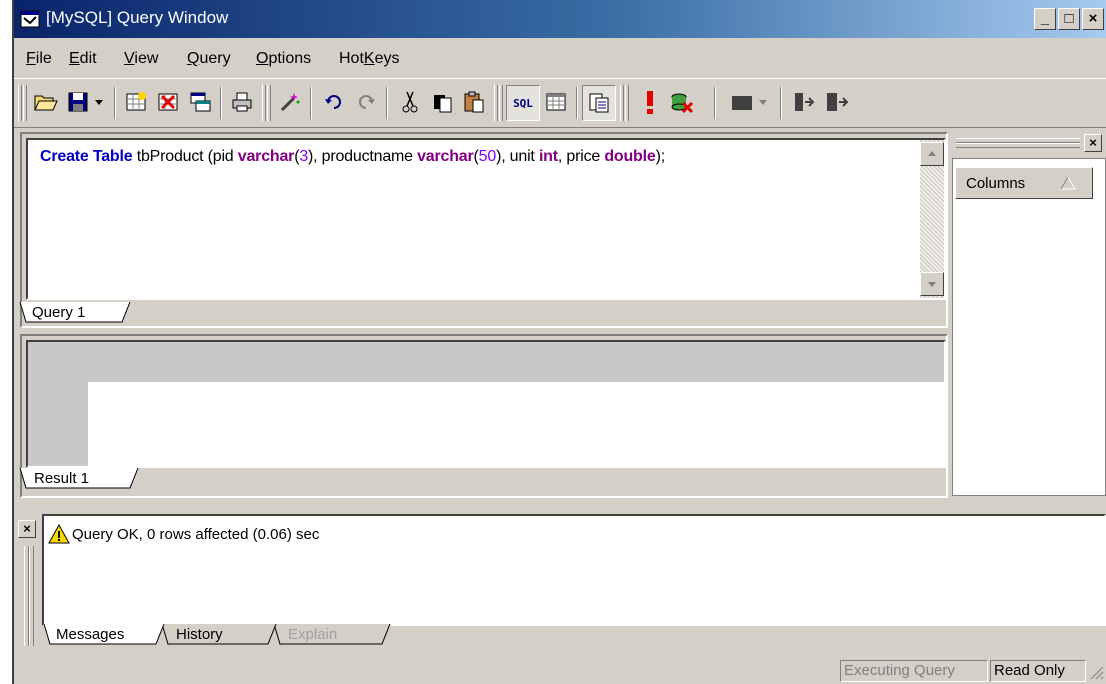 The width and height of the screenshot is (1106, 684). I want to click on menu-options: Options, so click(283, 59).